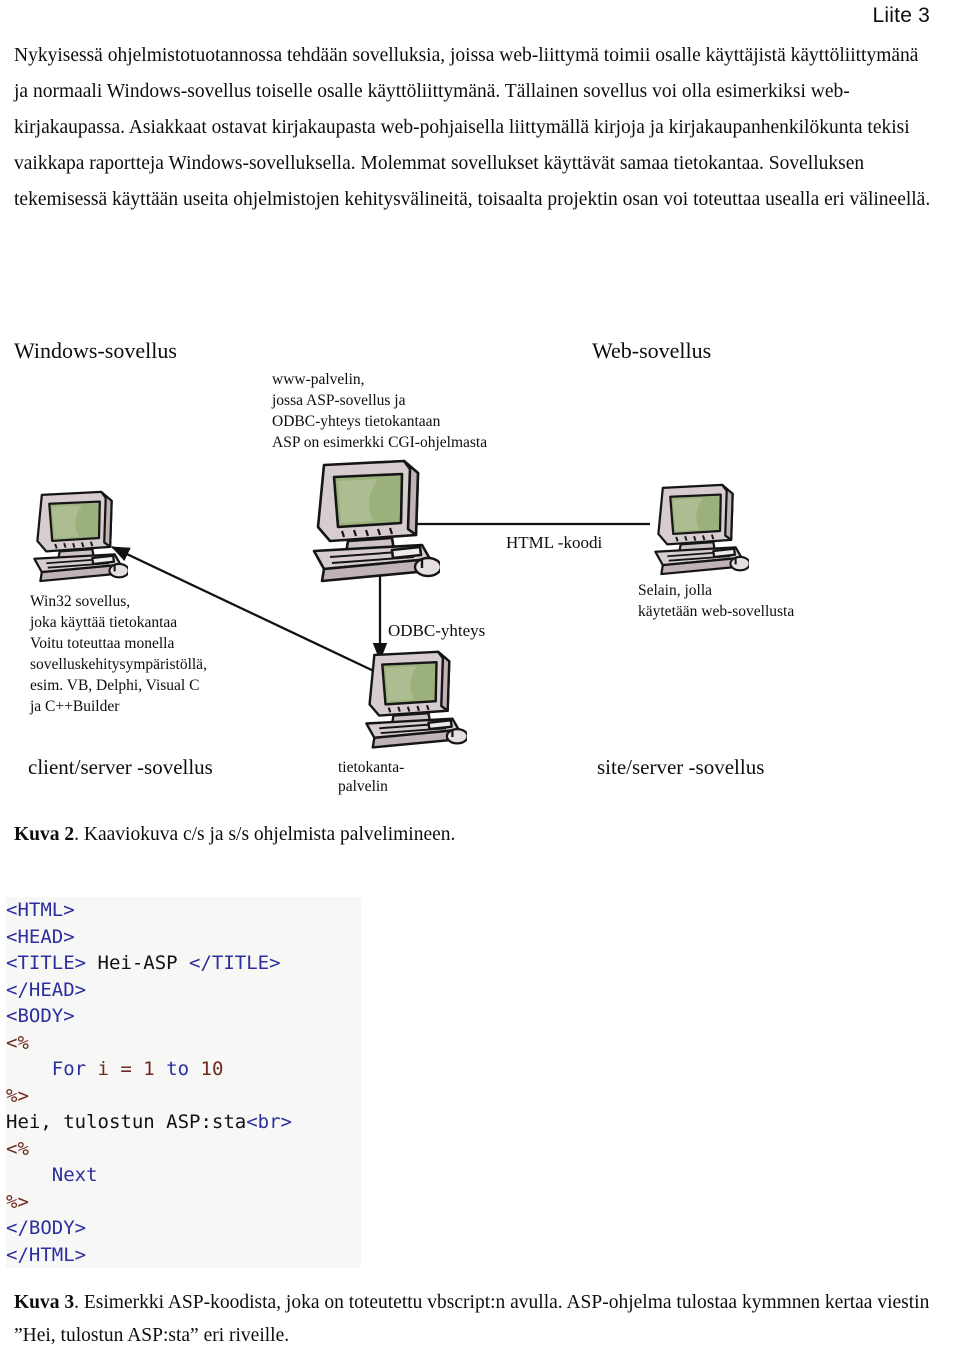 The image size is (960, 1355). I want to click on diagram-footer-left: client/server -sovellus, so click(120, 767).